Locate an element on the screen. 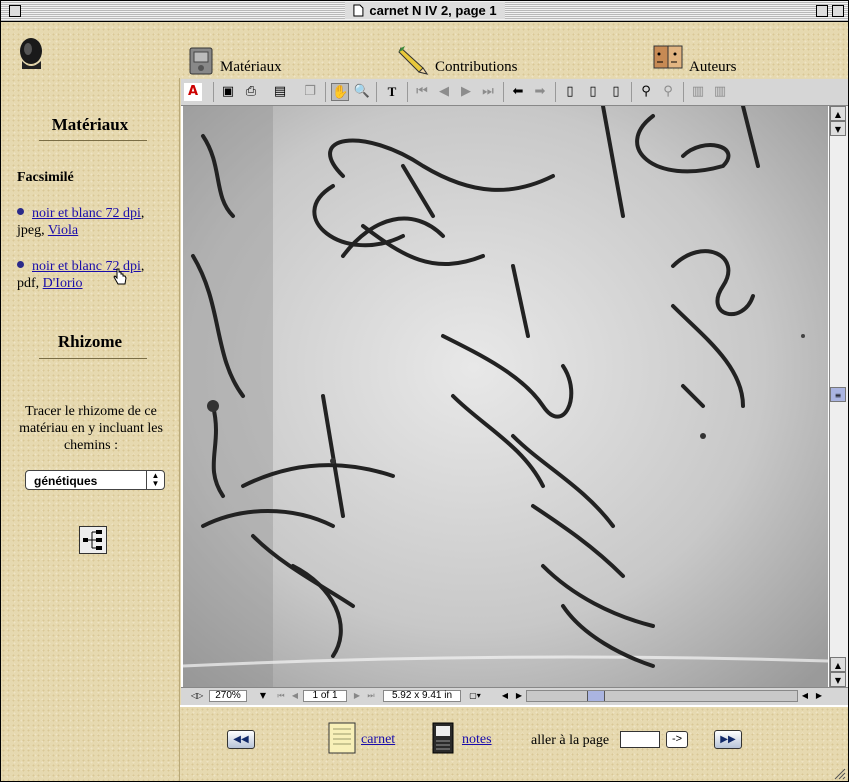 The width and height of the screenshot is (849, 782). title-bar: carnet N IV 2, page 1 is located at coordinates (424, 11).